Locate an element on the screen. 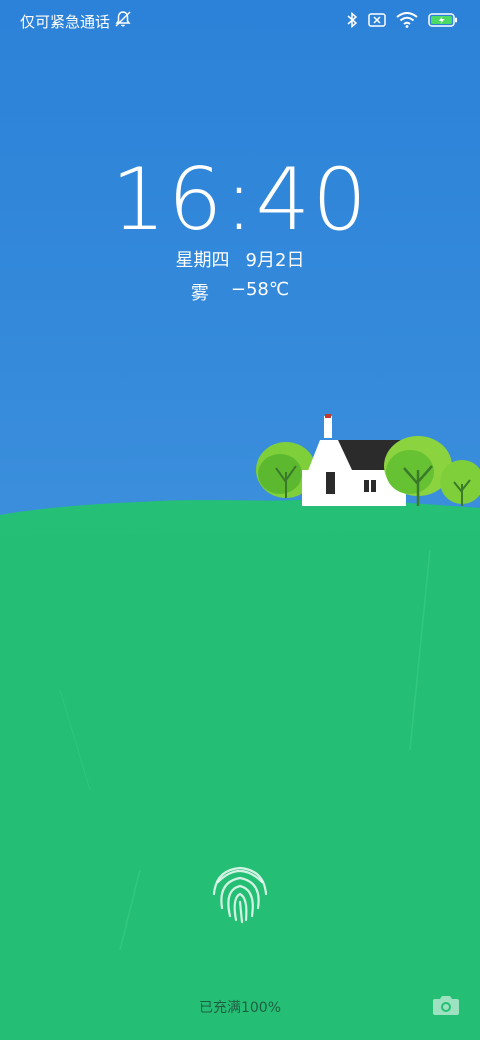 This screenshot has height=1040, width=480. status-bar-left: 仅可紧急通话 is located at coordinates (76, 21).